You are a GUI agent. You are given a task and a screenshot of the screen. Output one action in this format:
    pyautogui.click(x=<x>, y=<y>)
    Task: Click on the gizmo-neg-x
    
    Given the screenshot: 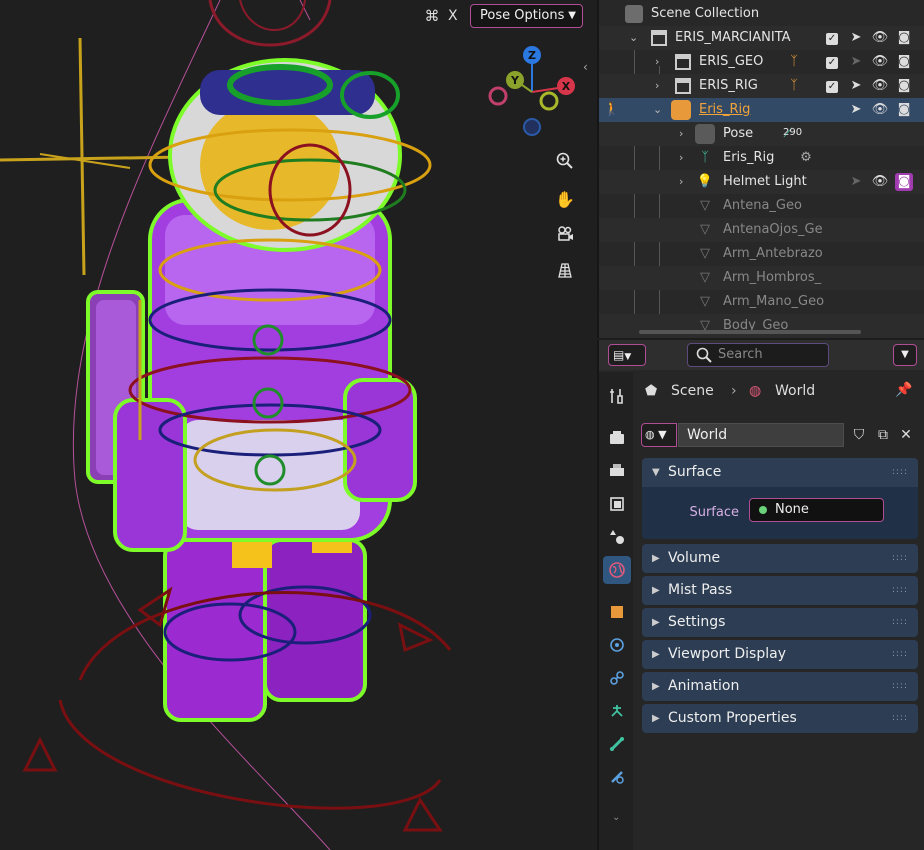 What is the action you would take?
    pyautogui.click(x=498, y=96)
    